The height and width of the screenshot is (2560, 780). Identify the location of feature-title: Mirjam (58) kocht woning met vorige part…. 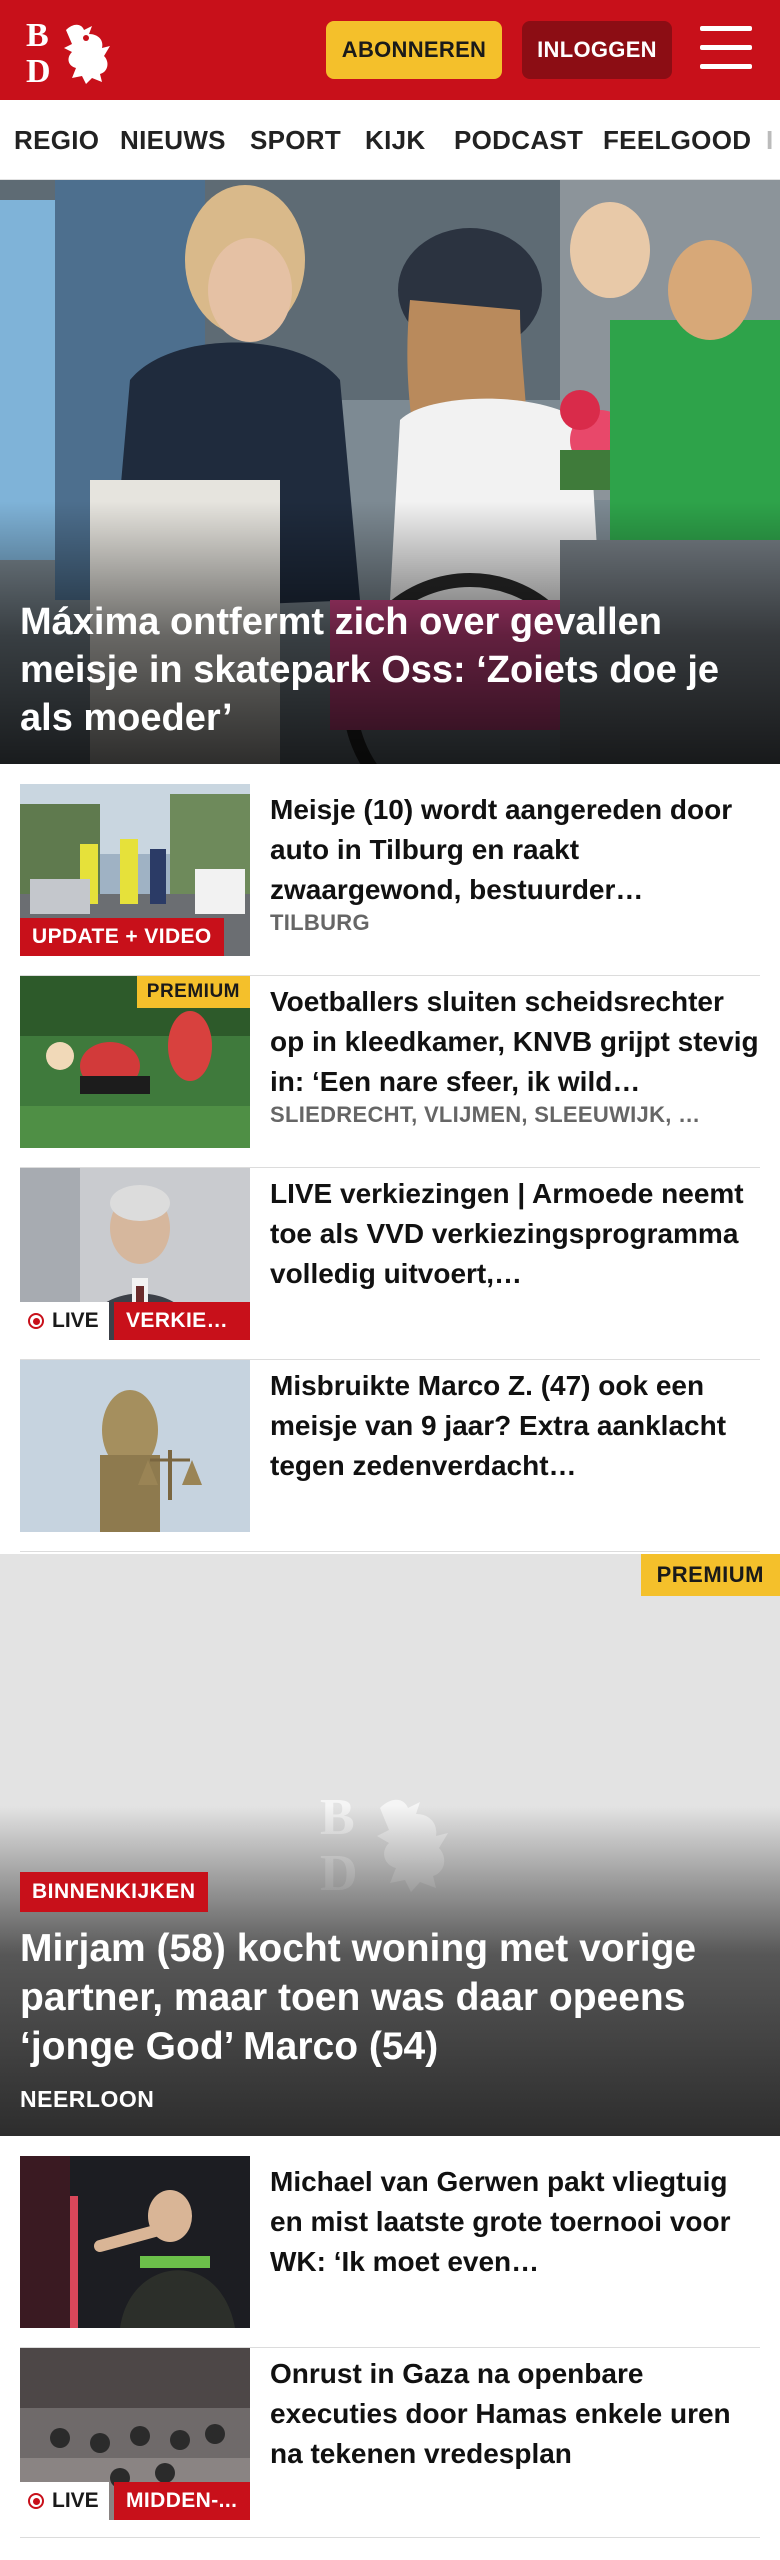
(390, 1997).